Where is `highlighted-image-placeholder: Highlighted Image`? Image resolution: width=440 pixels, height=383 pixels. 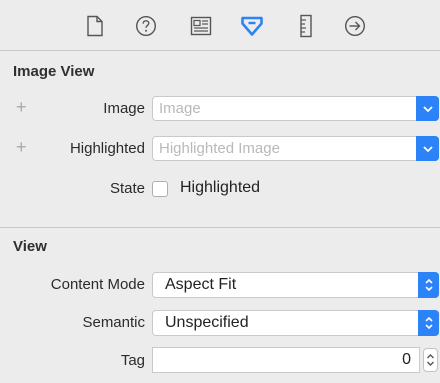
highlighted-image-placeholder: Highlighted Image is located at coordinates (219, 148).